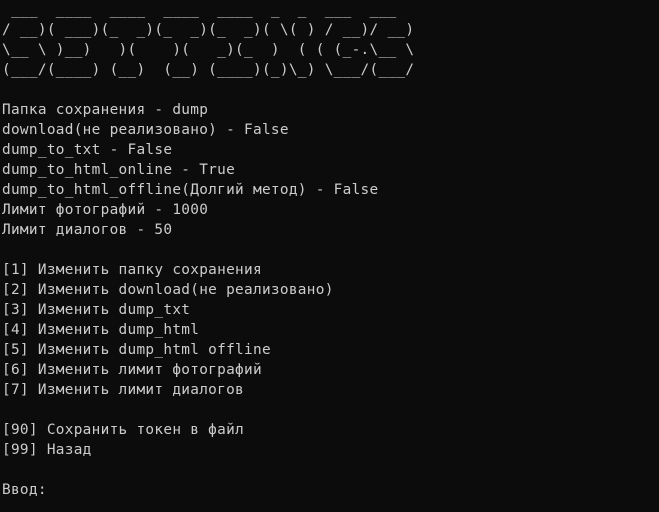 This screenshot has width=659, height=512. Describe the element at coordinates (199, 10) in the screenshot. I see `banner-line: ___ ____ ____ ____ ____ _ _ ___ ___` at that location.